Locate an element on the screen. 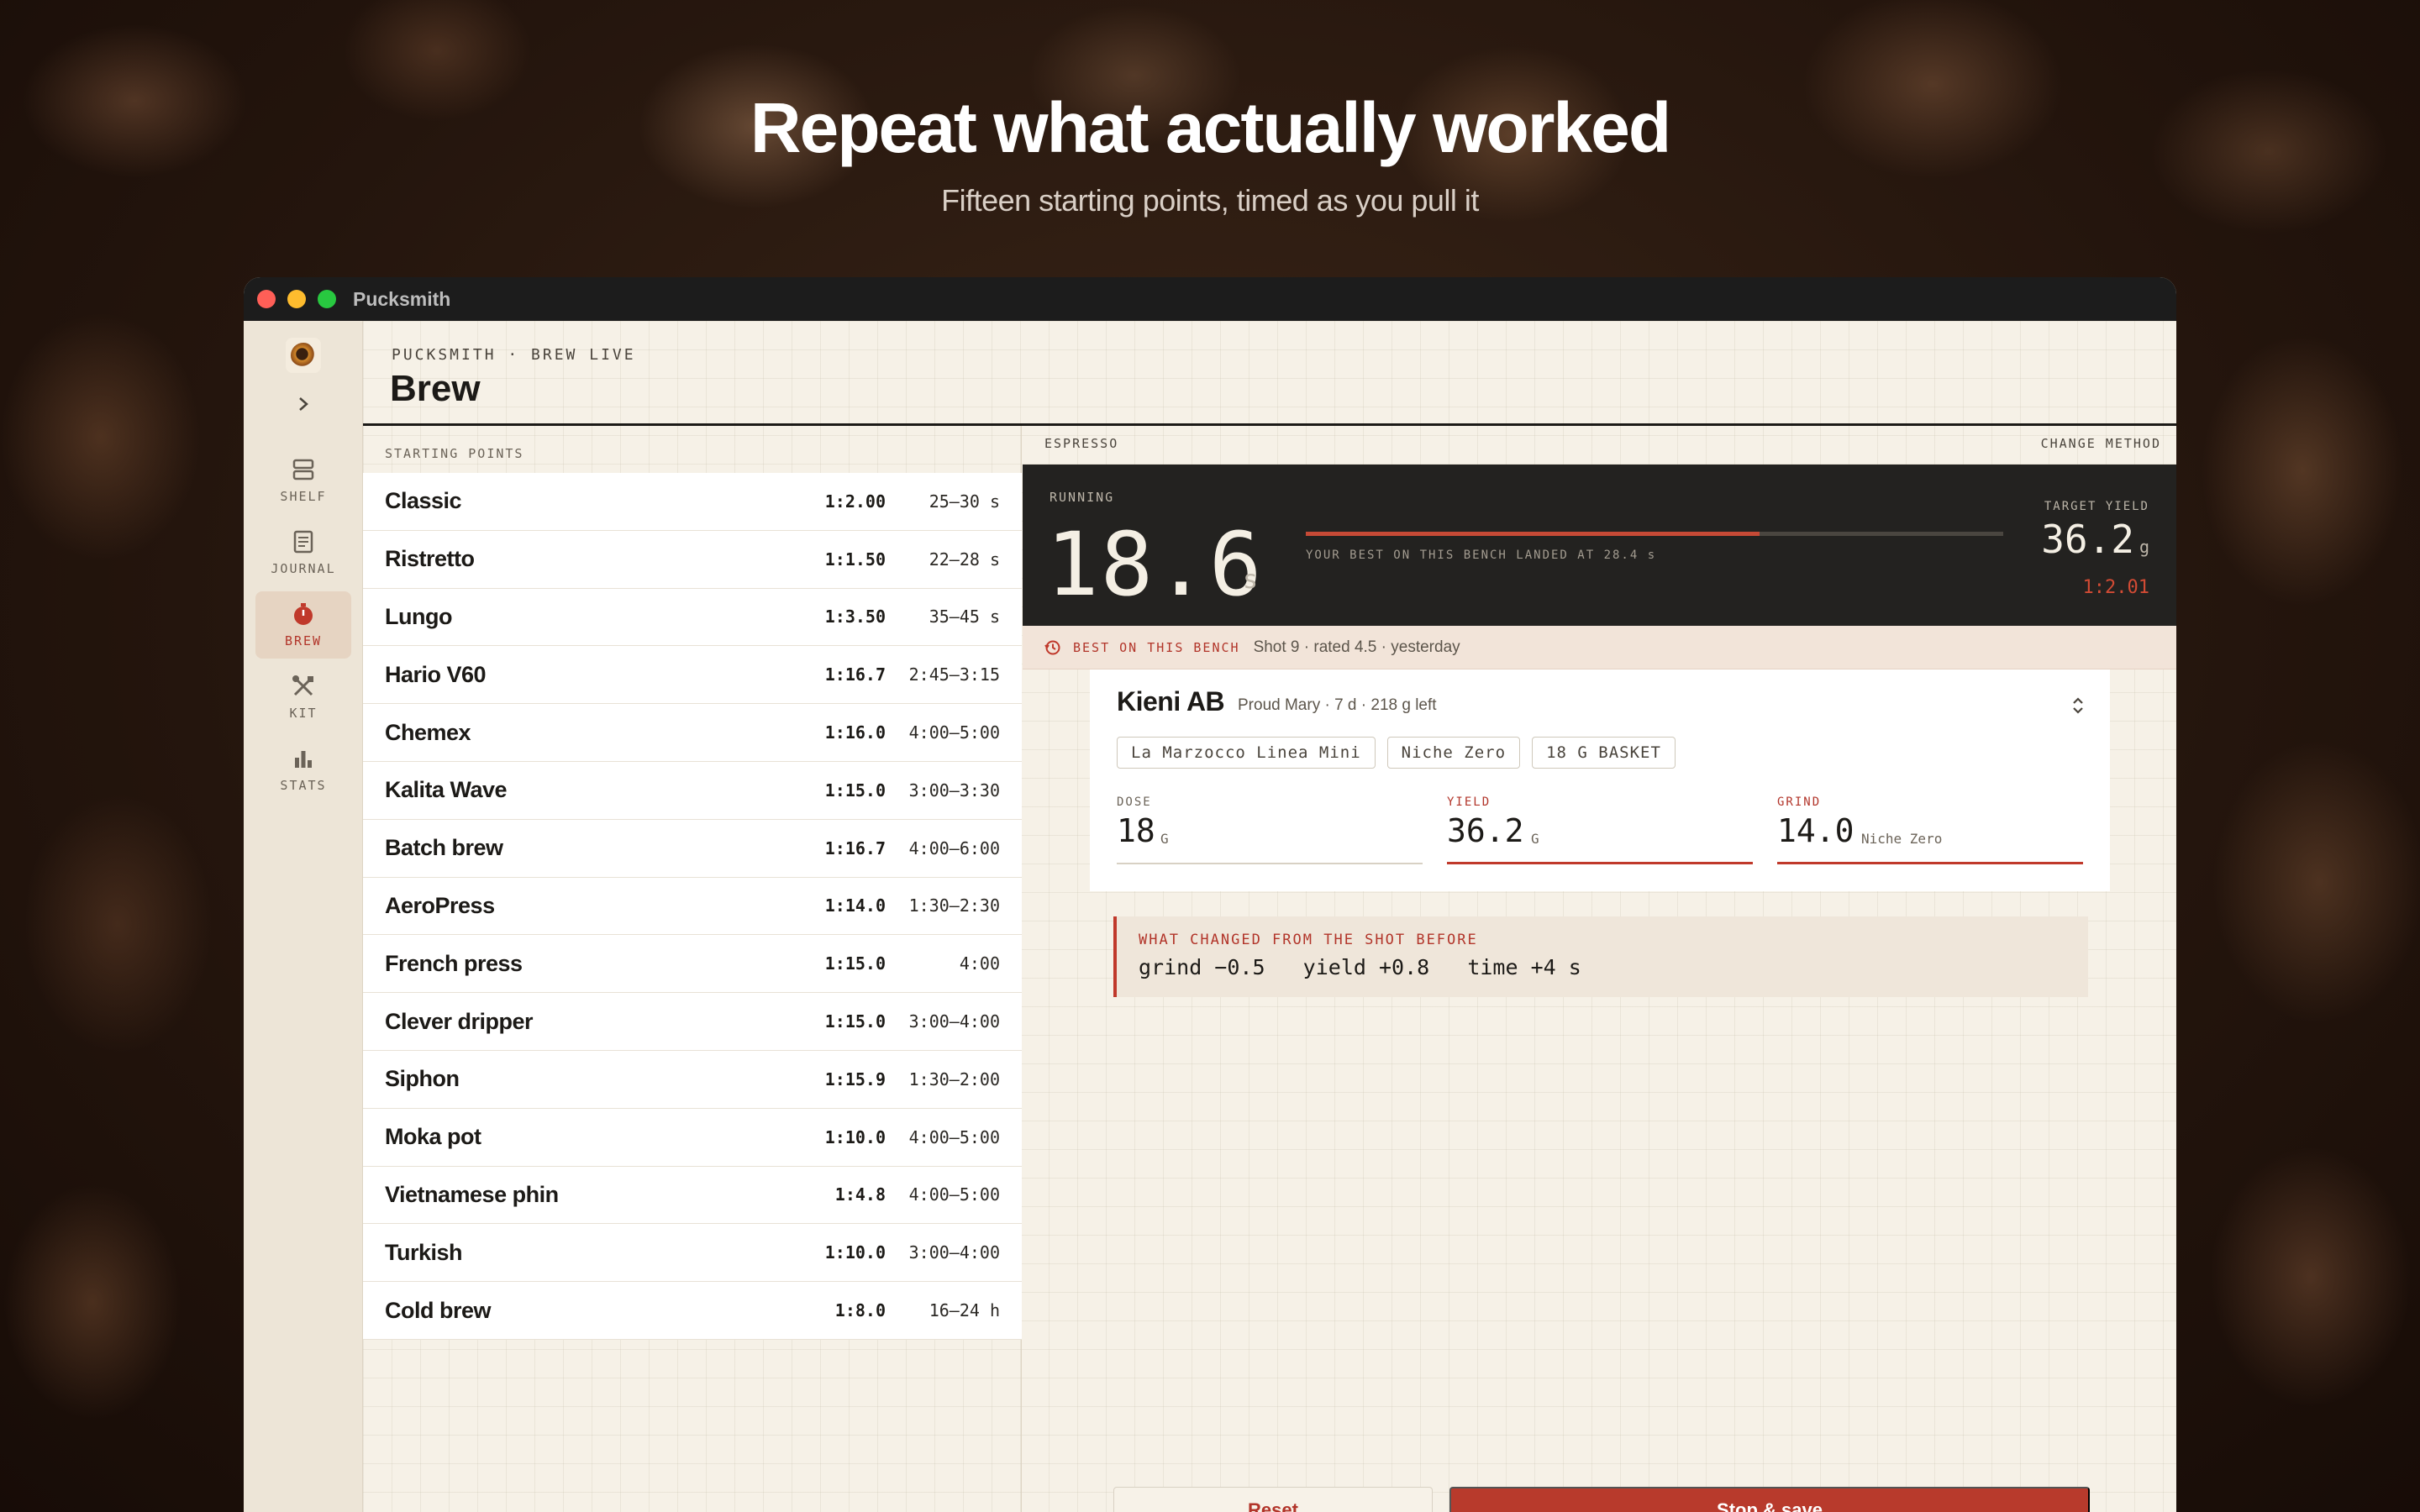 This screenshot has width=2420, height=1512. grind-unit: Niche Zero is located at coordinates (1902, 839).